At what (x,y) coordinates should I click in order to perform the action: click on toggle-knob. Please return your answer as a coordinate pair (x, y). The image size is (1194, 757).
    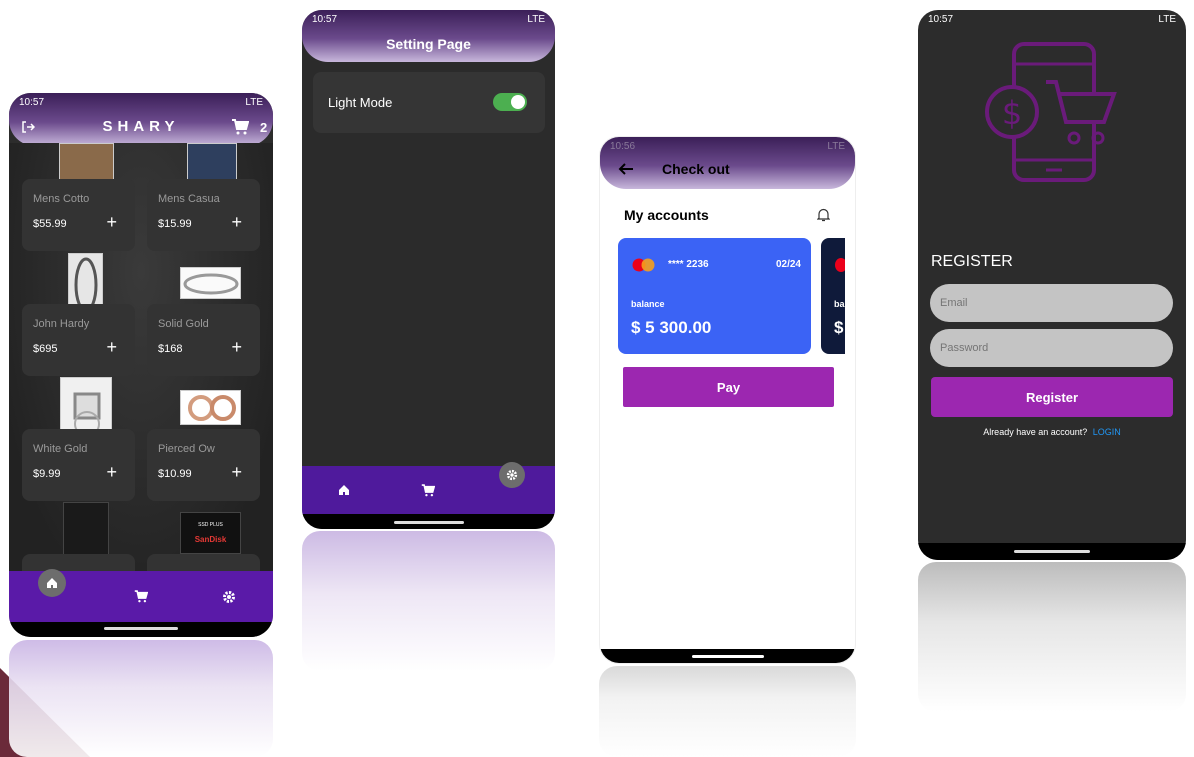
    Looking at the image, I should click on (518, 102).